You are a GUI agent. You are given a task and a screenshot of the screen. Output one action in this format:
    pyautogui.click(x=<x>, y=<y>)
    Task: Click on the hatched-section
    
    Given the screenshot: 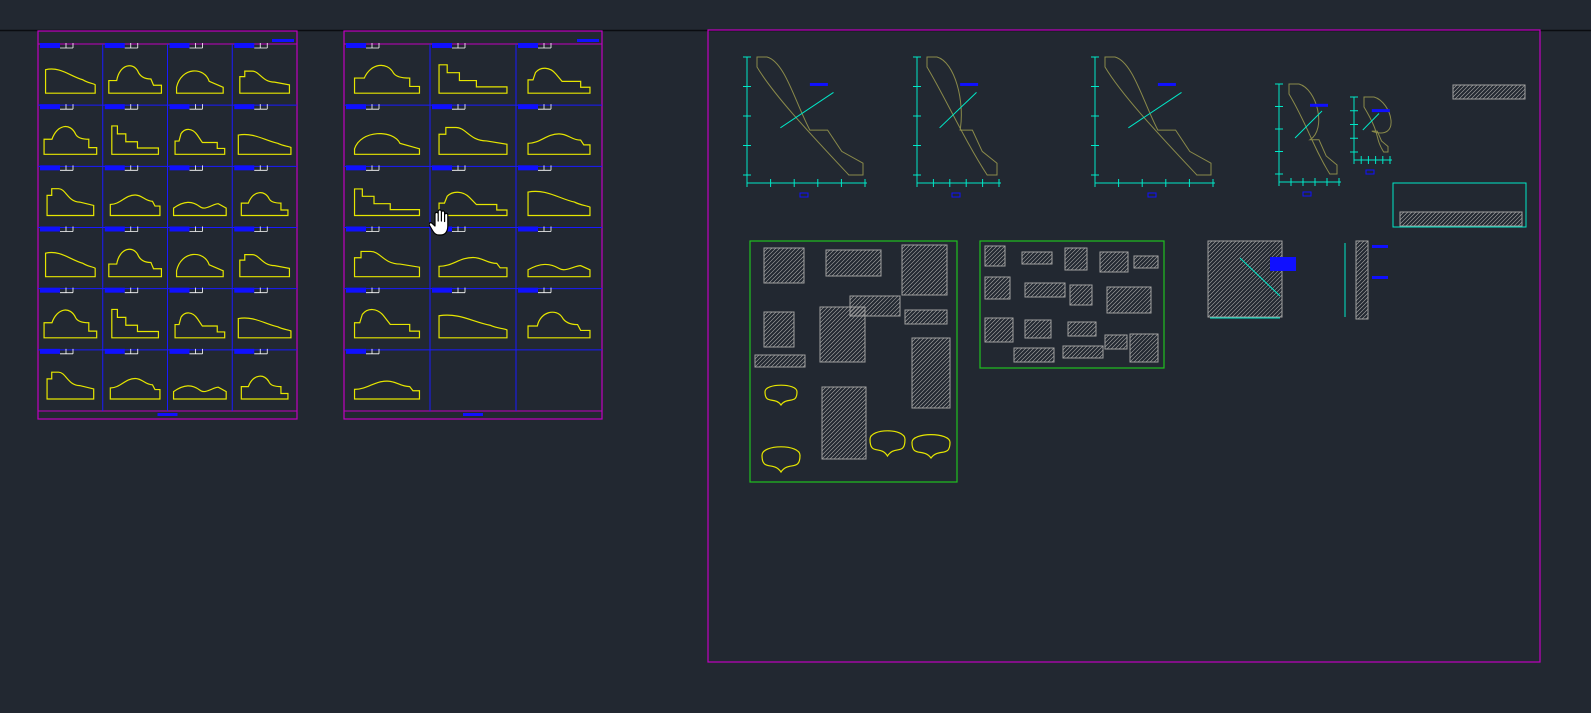 What is the action you would take?
    pyautogui.click(x=1146, y=262)
    